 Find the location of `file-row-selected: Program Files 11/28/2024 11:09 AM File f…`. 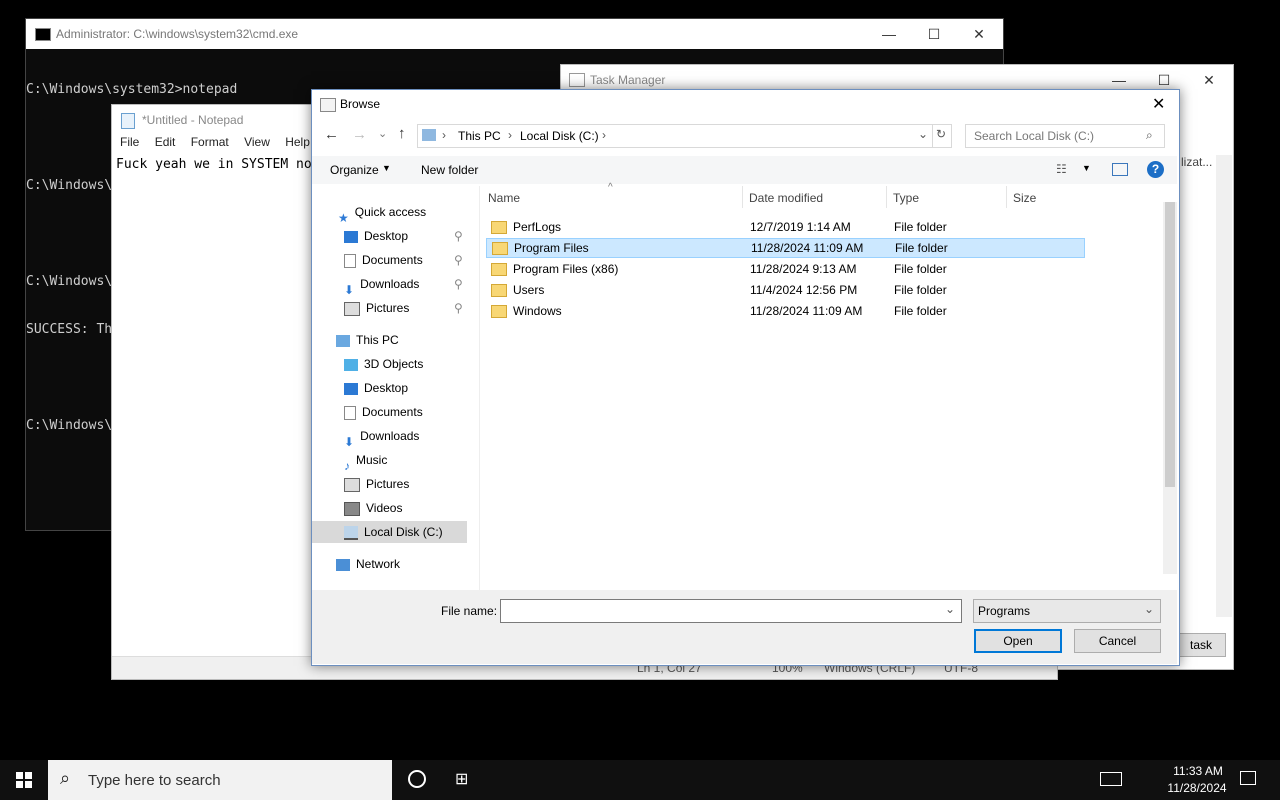

file-row-selected: Program Files 11/28/2024 11:09 AM File f… is located at coordinates (785, 248).